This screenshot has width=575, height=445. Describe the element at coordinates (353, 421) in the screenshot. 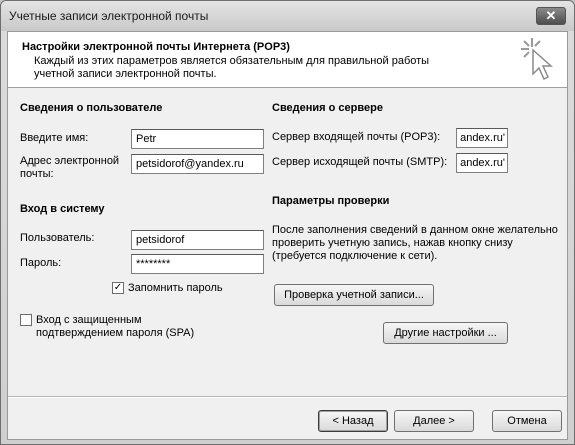

I see `back-button: < Назад` at that location.